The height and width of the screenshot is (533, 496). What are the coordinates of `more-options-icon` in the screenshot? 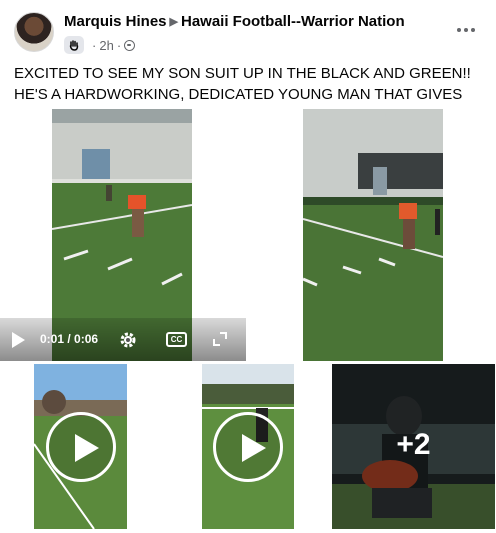 It's located at (466, 30).